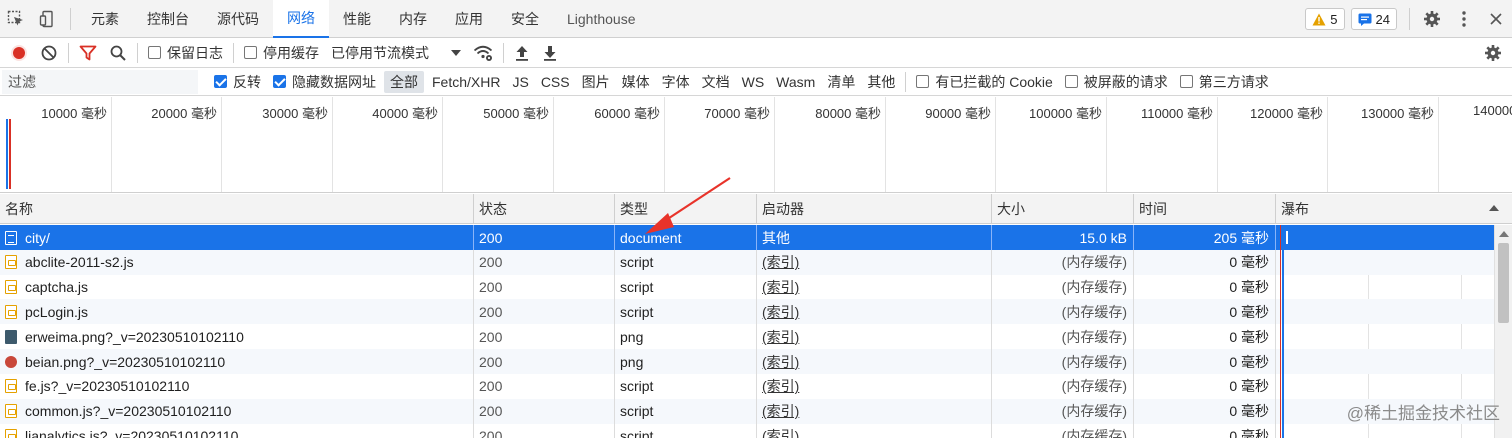 The height and width of the screenshot is (438, 1512). I want to click on tab-lighthouse: Lighthouse, so click(601, 19).